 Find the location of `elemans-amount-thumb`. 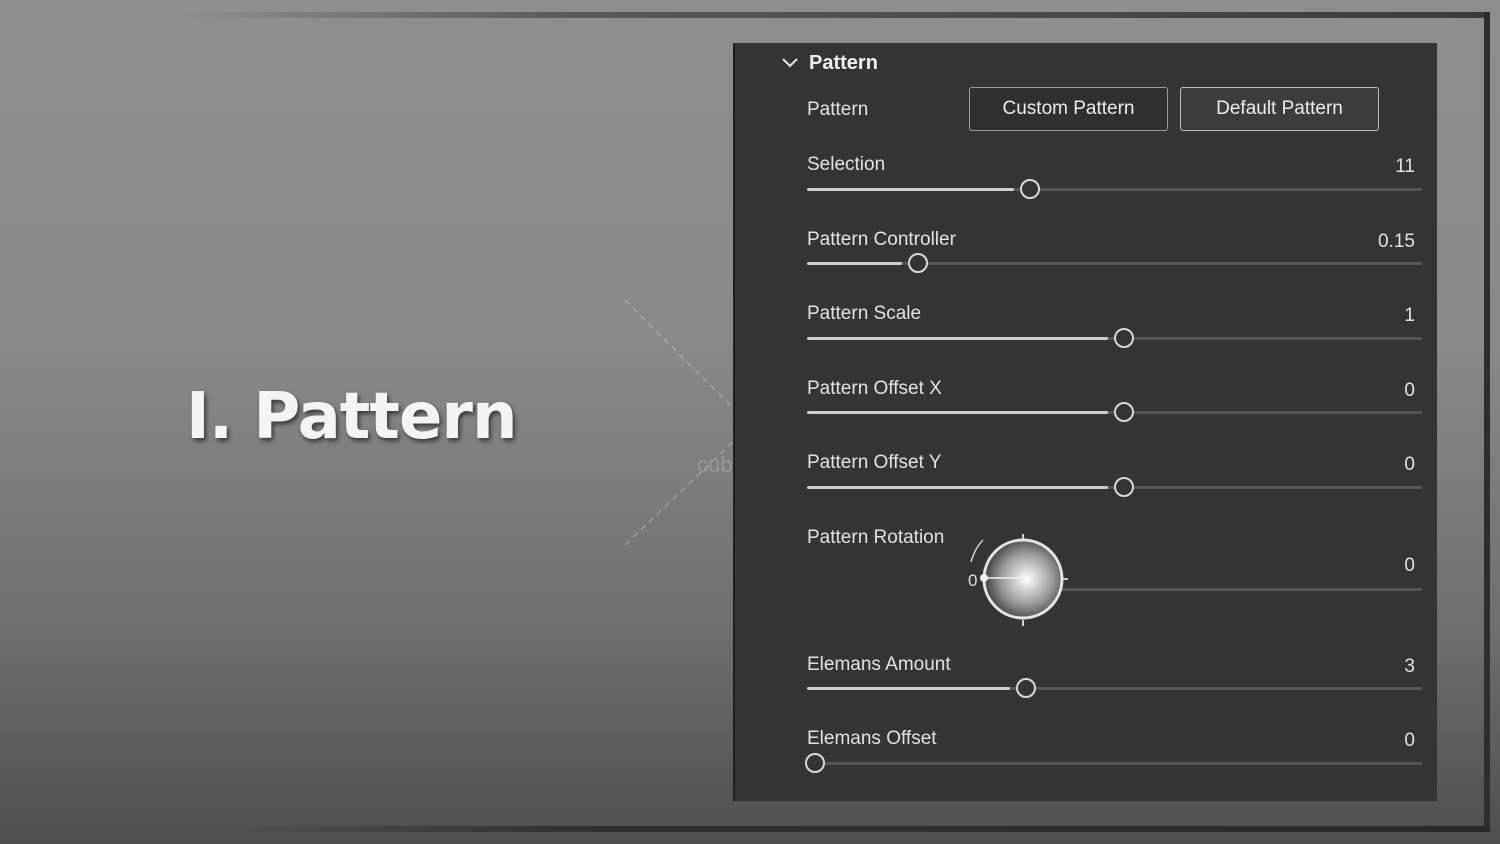

elemans-amount-thumb is located at coordinates (1026, 688).